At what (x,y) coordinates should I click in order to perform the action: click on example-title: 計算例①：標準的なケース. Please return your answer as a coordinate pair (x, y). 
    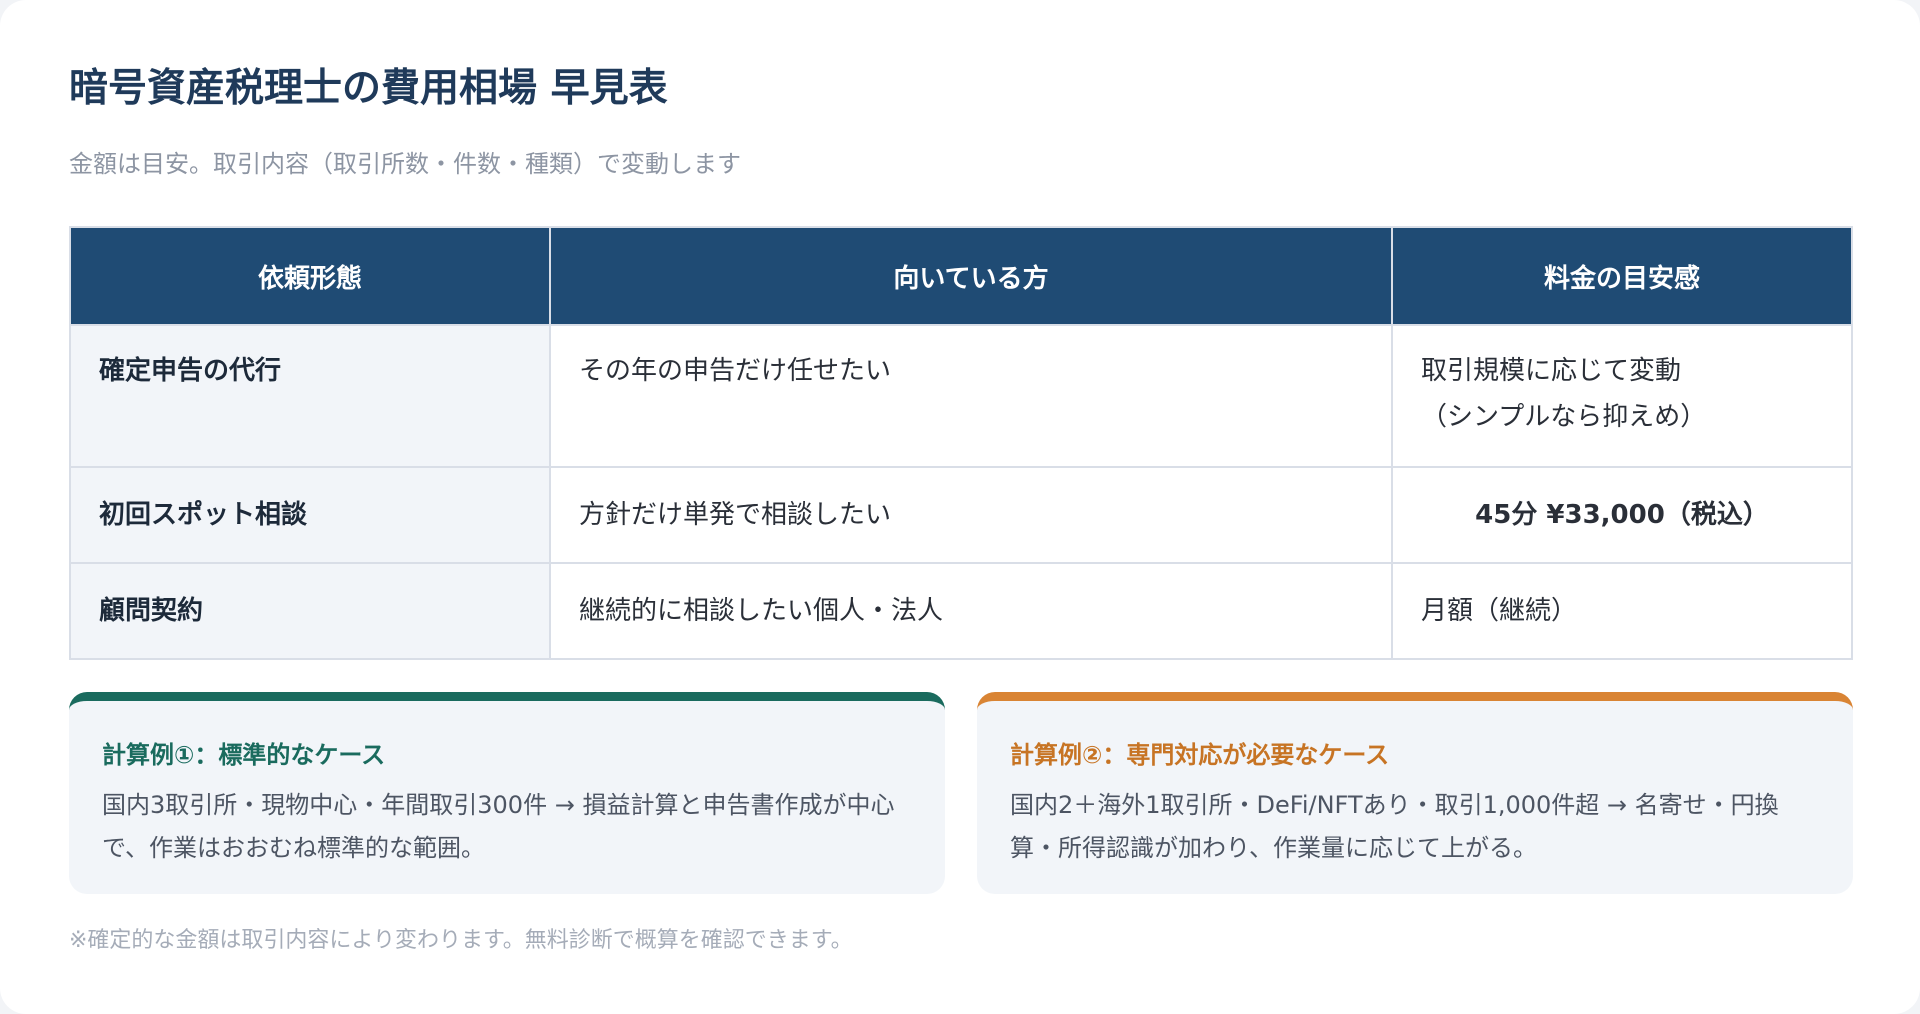
    Looking at the image, I should click on (244, 755).